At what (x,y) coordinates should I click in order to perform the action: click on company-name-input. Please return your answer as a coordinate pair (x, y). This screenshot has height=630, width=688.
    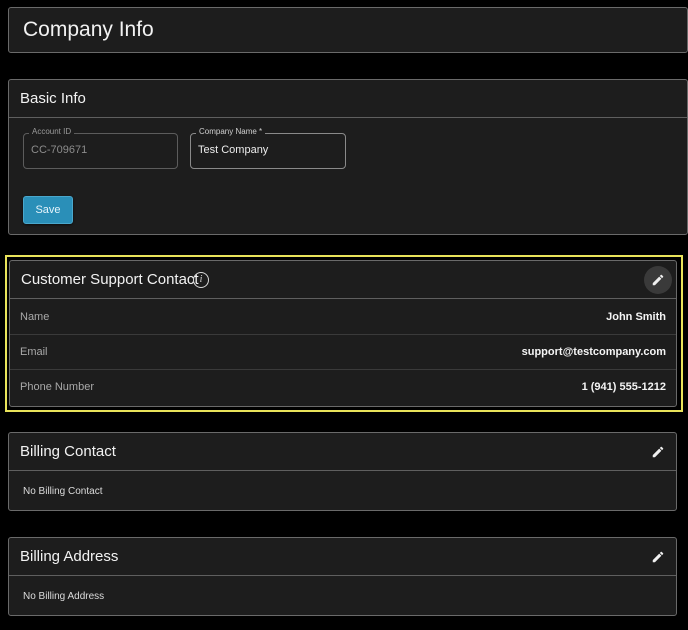
    Looking at the image, I should click on (268, 150).